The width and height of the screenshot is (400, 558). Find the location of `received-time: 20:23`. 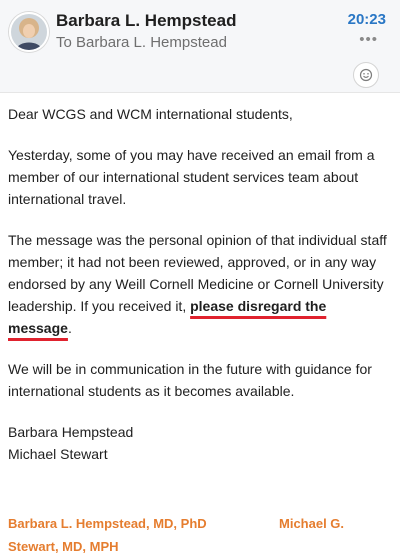

received-time: 20:23 is located at coordinates (366, 19).